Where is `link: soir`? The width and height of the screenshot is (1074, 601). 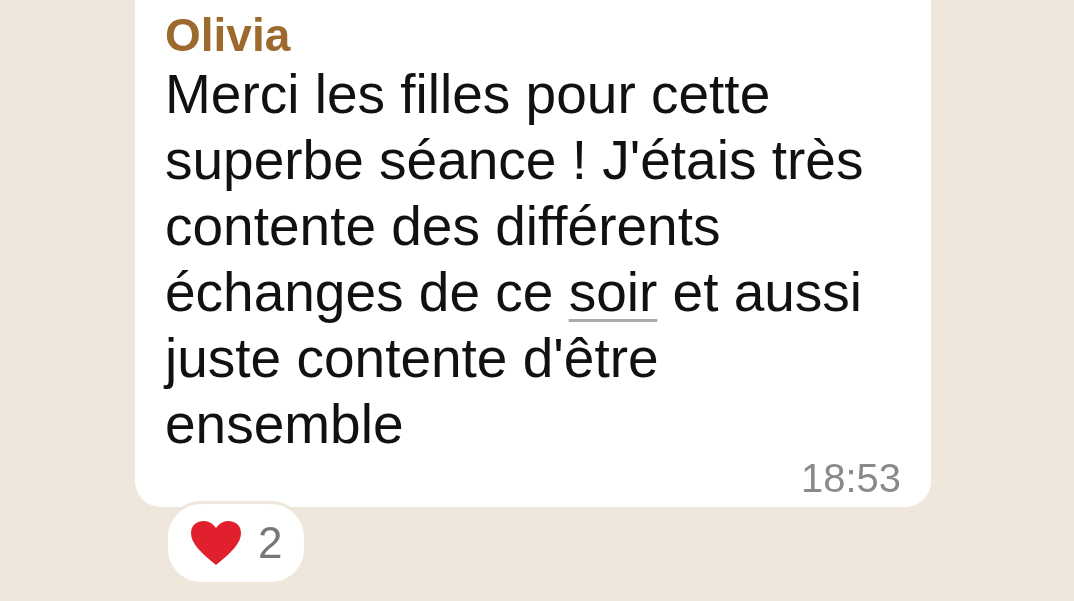
link: soir is located at coordinates (613, 291).